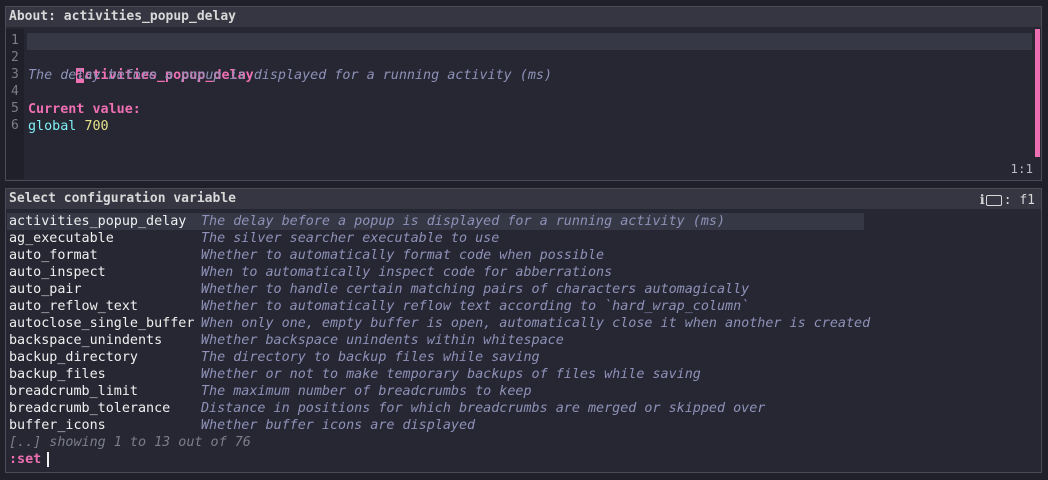  What do you see at coordinates (529, 41) in the screenshot?
I see `cursor-line-highlight` at bounding box center [529, 41].